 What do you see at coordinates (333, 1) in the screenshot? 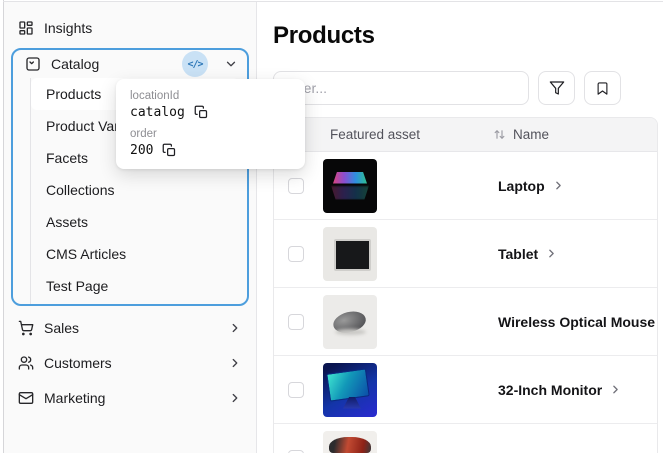
I see `window-top-edge` at bounding box center [333, 1].